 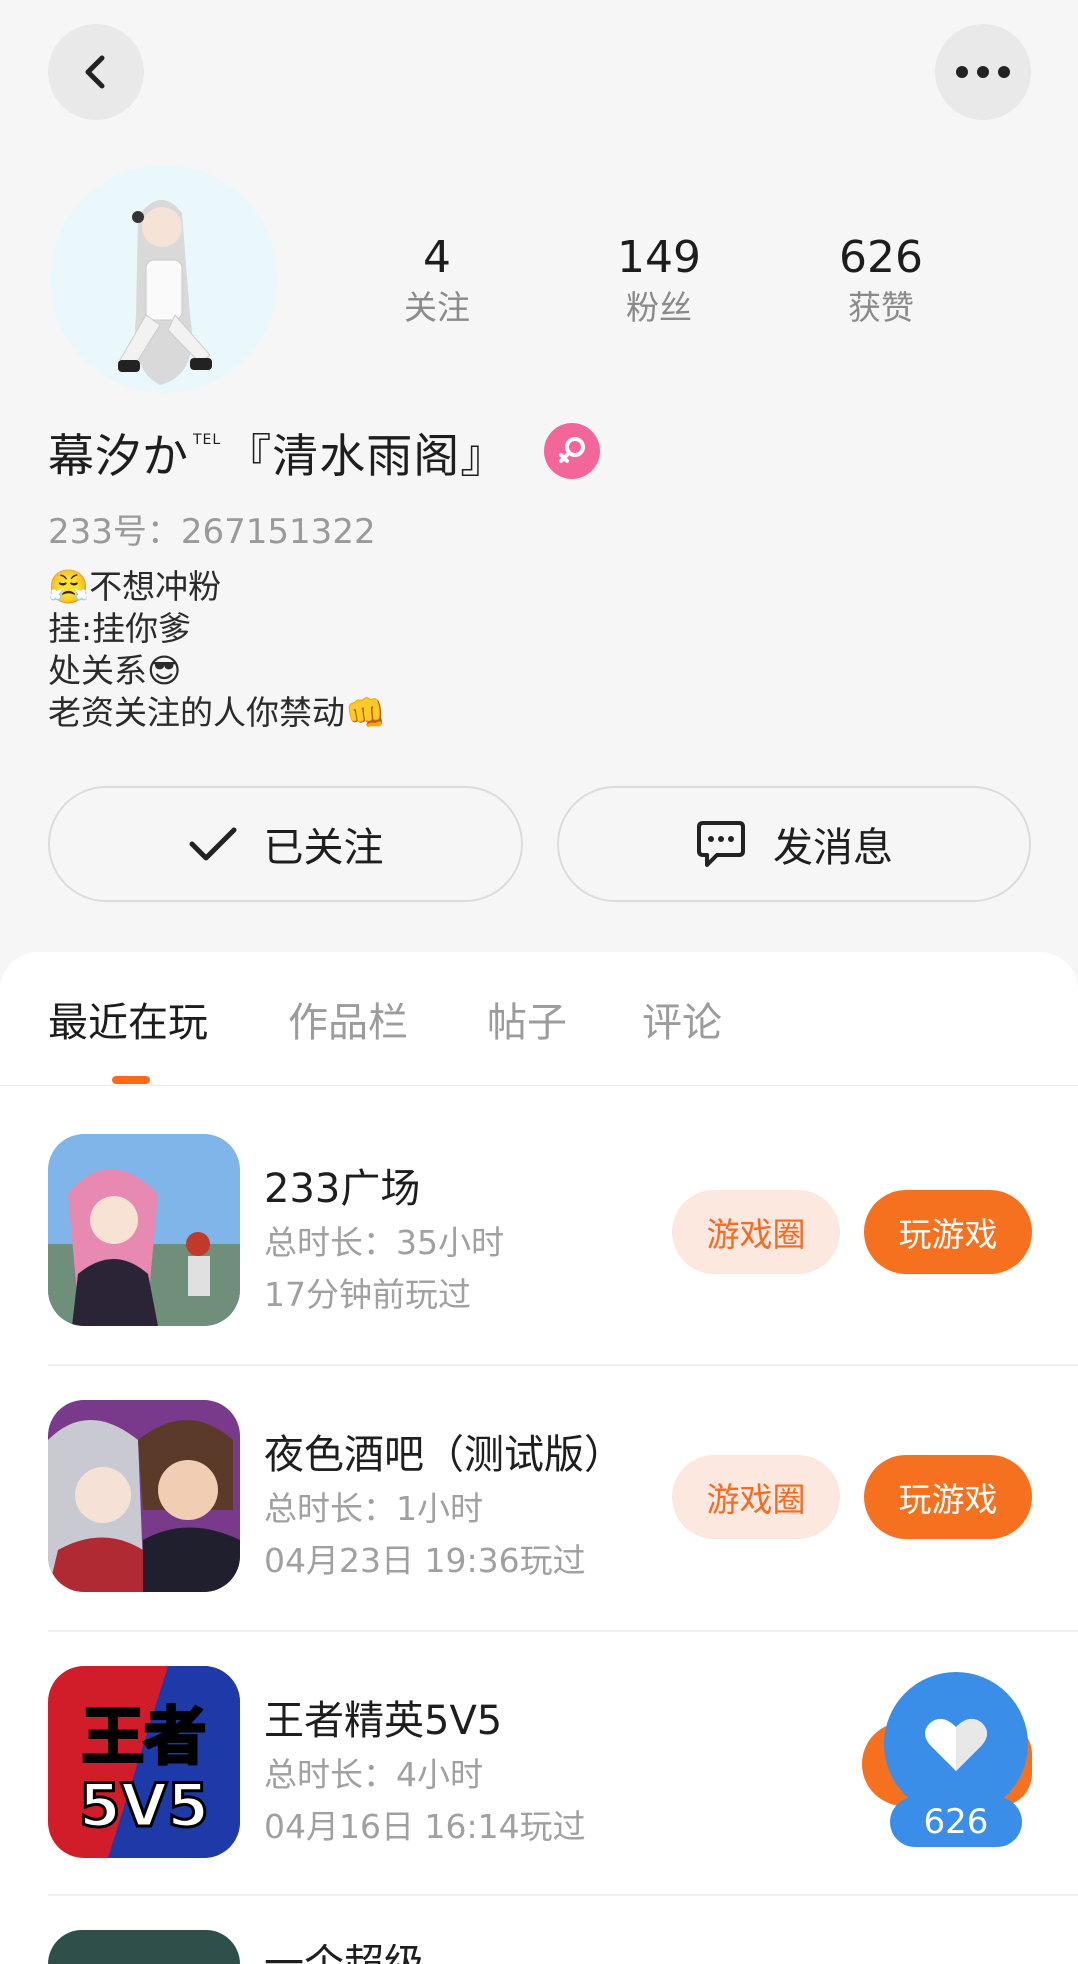 What do you see at coordinates (367, 1294) in the screenshot?
I see `game-last-played: 17分钟前玩过` at bounding box center [367, 1294].